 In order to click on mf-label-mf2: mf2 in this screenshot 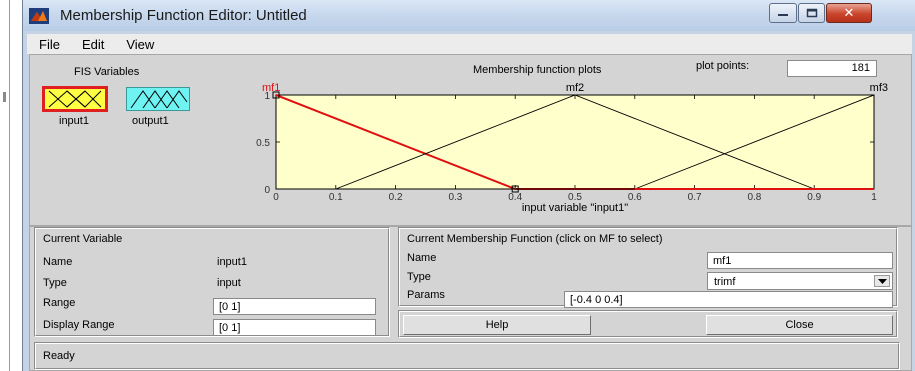, I will do `click(575, 88)`.